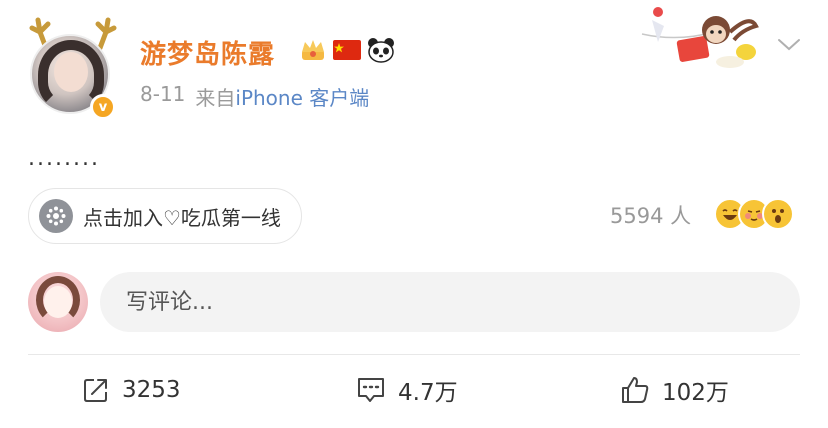 The width and height of the screenshot is (828, 428). I want to click on comment-icon, so click(371, 390).